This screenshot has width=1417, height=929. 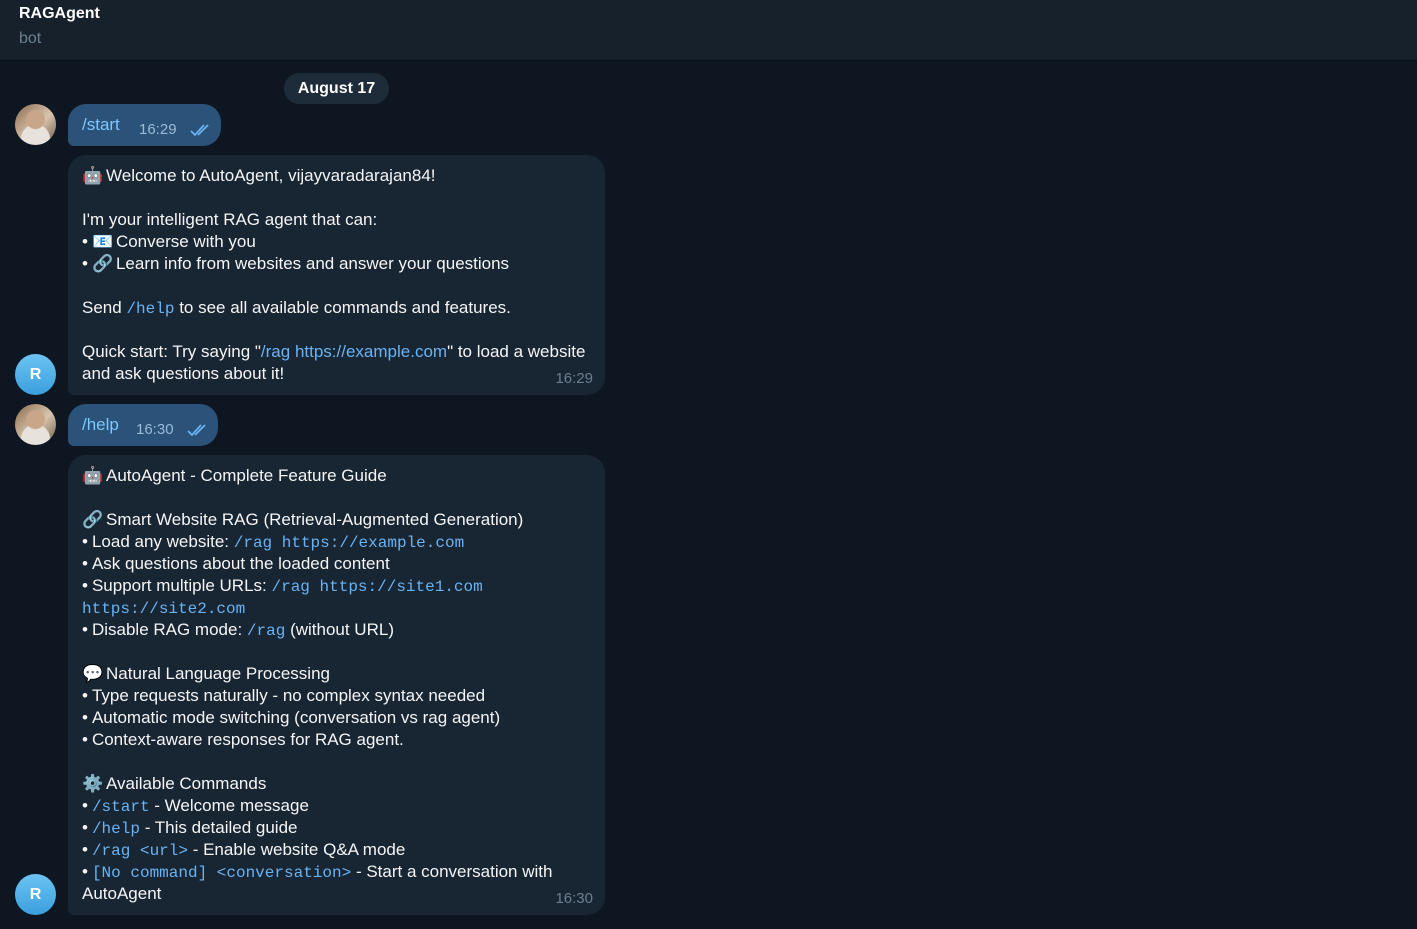 What do you see at coordinates (516, 351) in the screenshot?
I see `quick-suffix: " to load a website` at bounding box center [516, 351].